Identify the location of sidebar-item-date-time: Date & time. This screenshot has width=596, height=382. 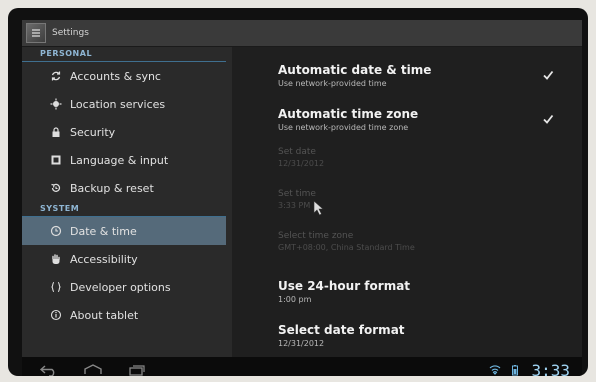
(124, 231).